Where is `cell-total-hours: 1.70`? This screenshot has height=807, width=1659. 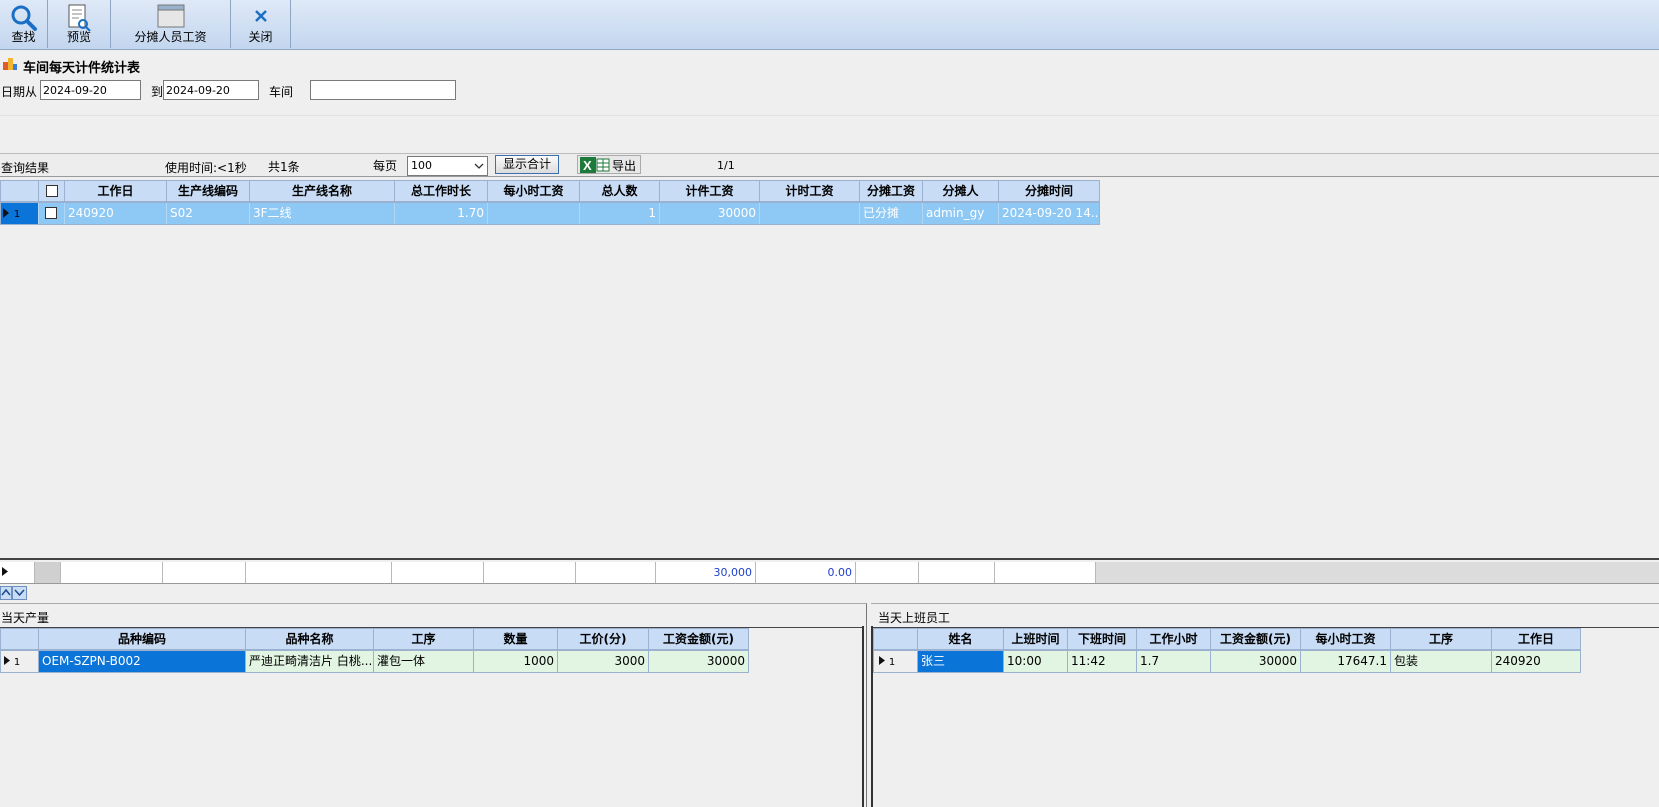
cell-total-hours: 1.70 is located at coordinates (441, 213).